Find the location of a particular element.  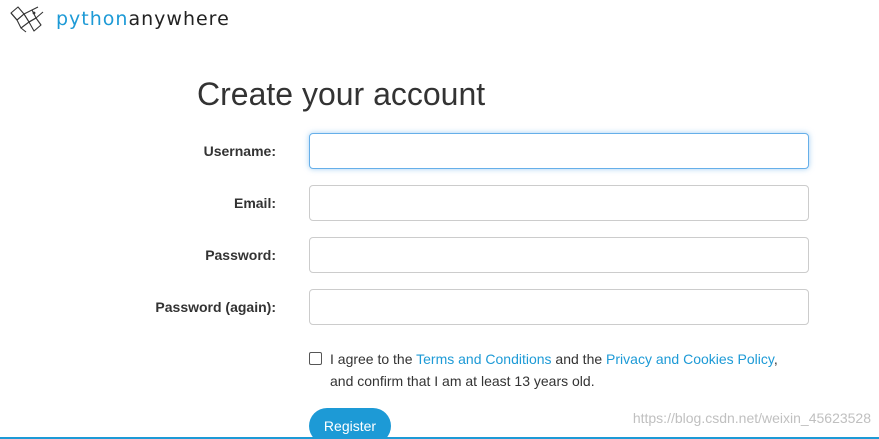

email-input is located at coordinates (559, 203).